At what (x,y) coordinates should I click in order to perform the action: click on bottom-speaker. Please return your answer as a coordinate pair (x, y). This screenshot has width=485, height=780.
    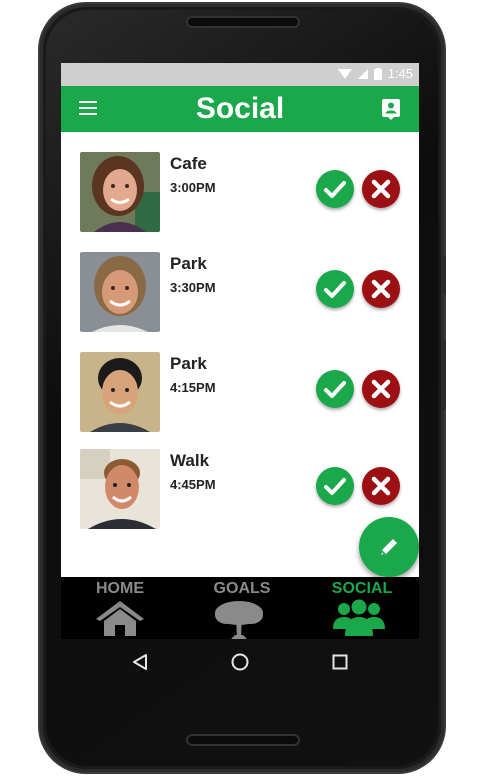
    Looking at the image, I should click on (243, 740).